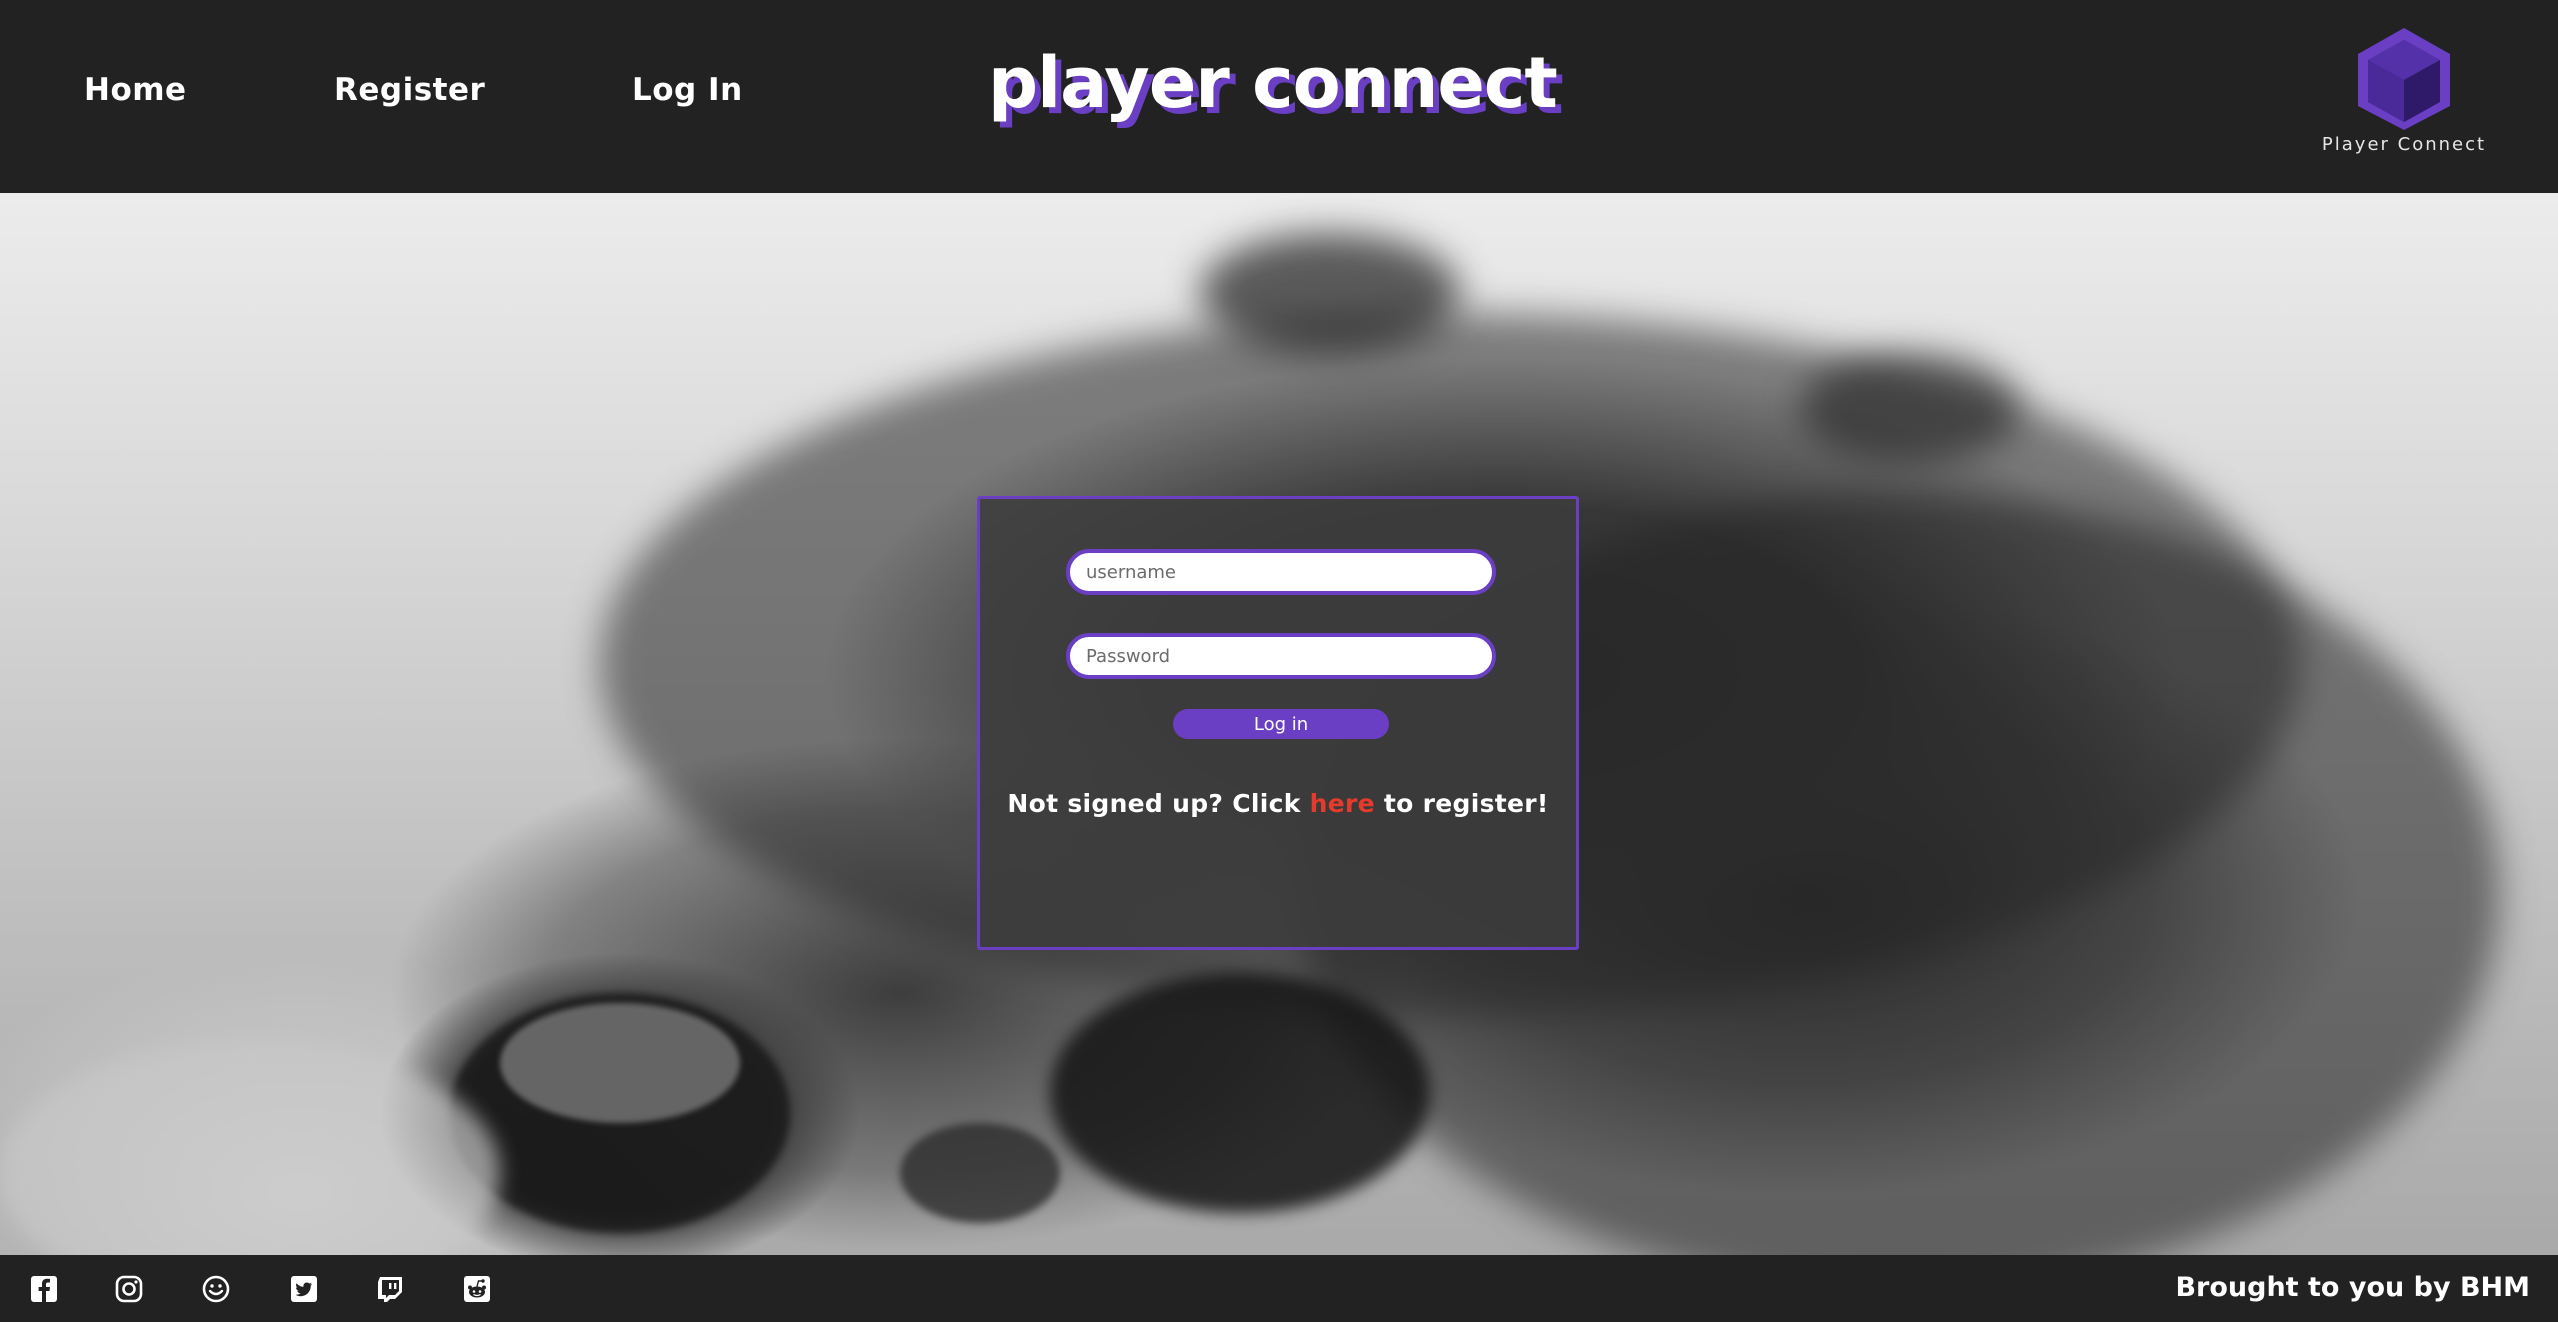 This screenshot has height=1322, width=2558. I want to click on signup-prompt: Not signed up? Click here to register!, so click(1278, 803).